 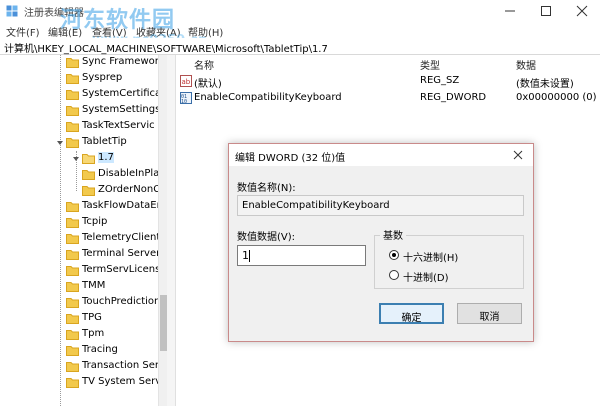 I want to click on text-caret, so click(x=249, y=256).